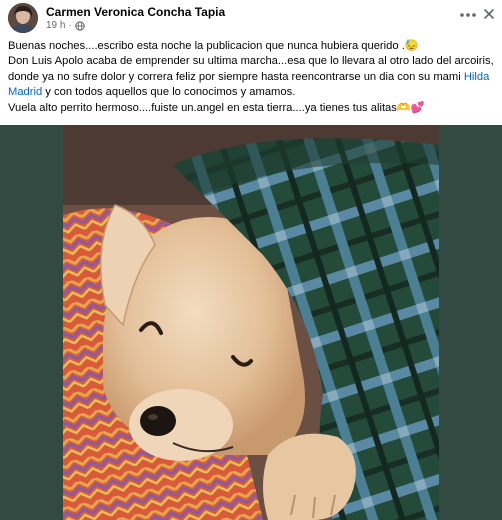 The width and height of the screenshot is (502, 520). Describe the element at coordinates (468, 15) in the screenshot. I see `more-options-icon` at that location.